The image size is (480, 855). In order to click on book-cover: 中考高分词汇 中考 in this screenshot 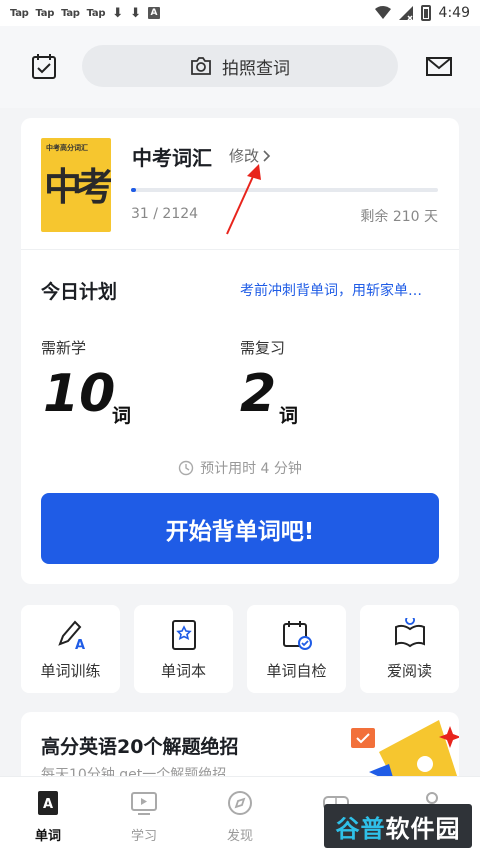, I will do `click(76, 185)`.